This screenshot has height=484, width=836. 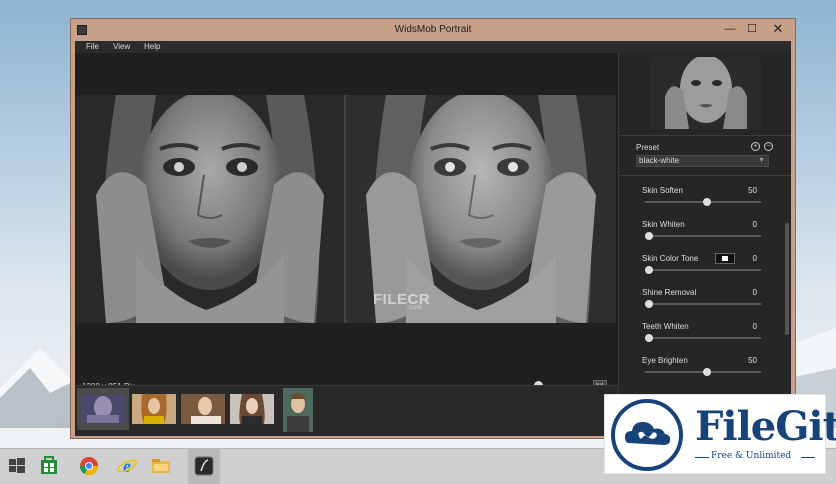 I want to click on skin-color-tone-value: 0, so click(x=754, y=258).